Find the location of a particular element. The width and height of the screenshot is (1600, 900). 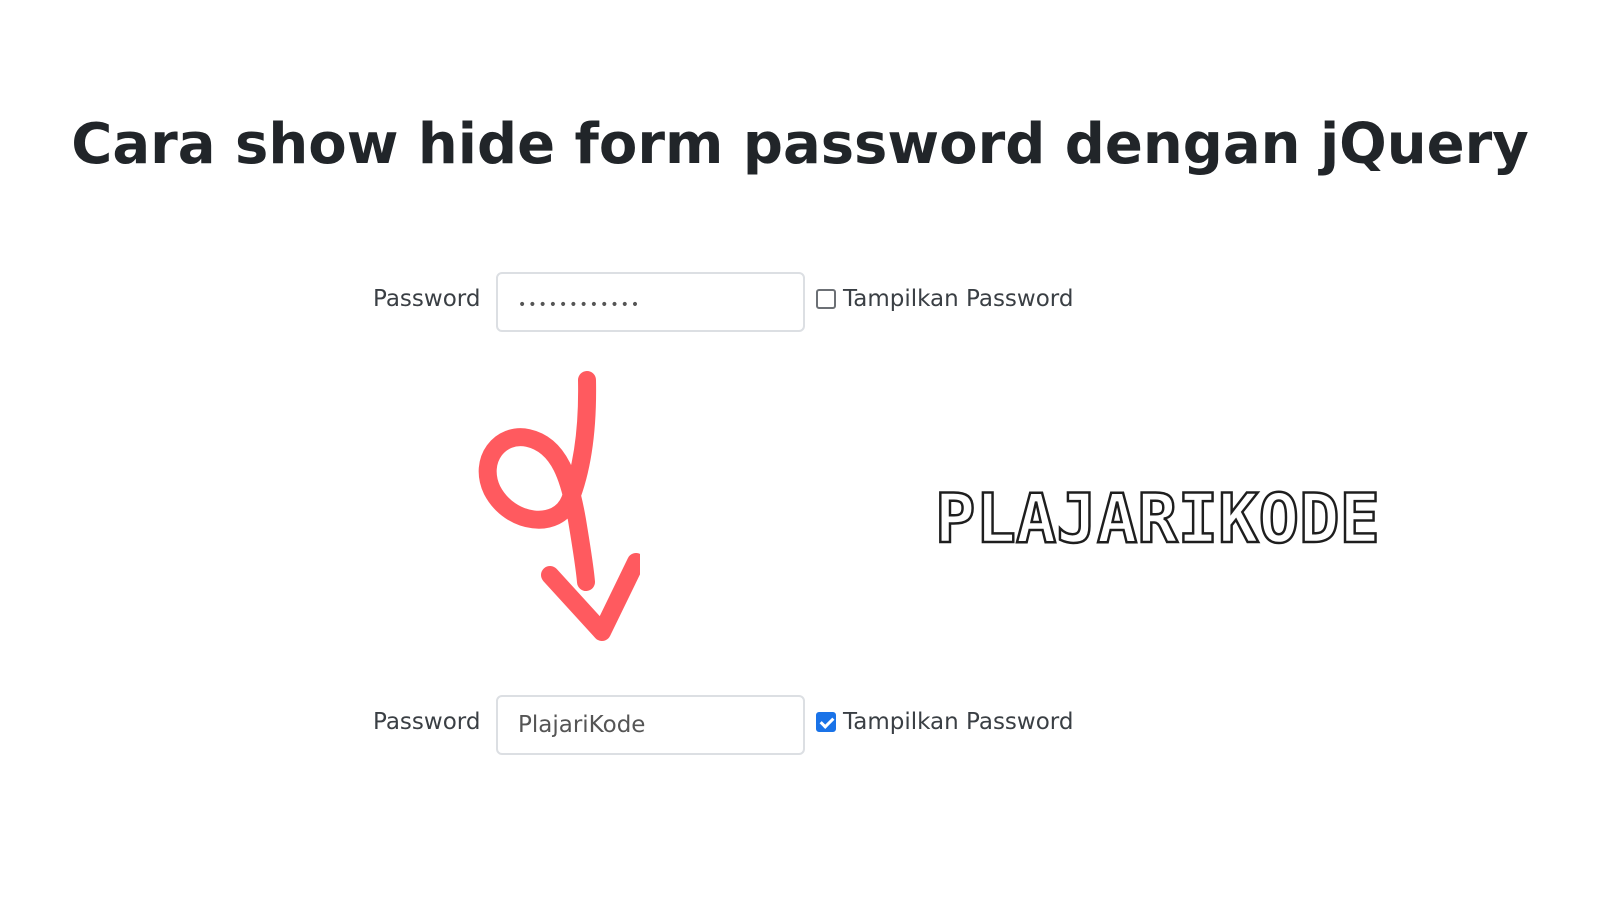

password-input-hidden: •••••••••••• is located at coordinates (650, 302).